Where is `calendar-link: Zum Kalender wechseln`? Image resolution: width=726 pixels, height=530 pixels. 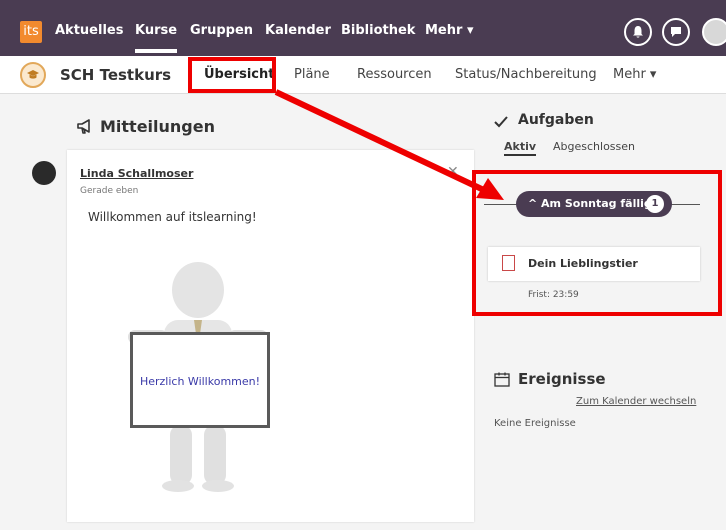 calendar-link: Zum Kalender wechseln is located at coordinates (636, 401).